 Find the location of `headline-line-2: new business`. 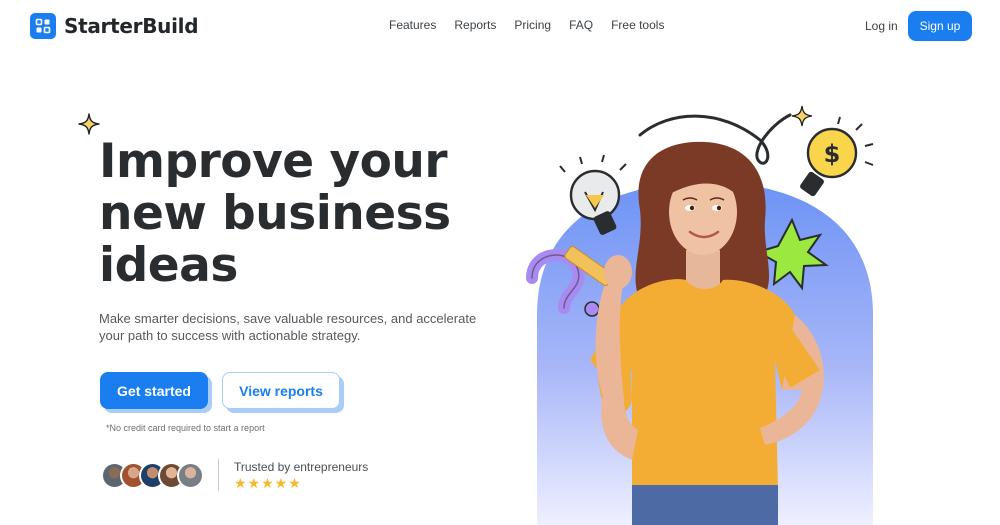

headline-line-2: new business is located at coordinates (275, 213).